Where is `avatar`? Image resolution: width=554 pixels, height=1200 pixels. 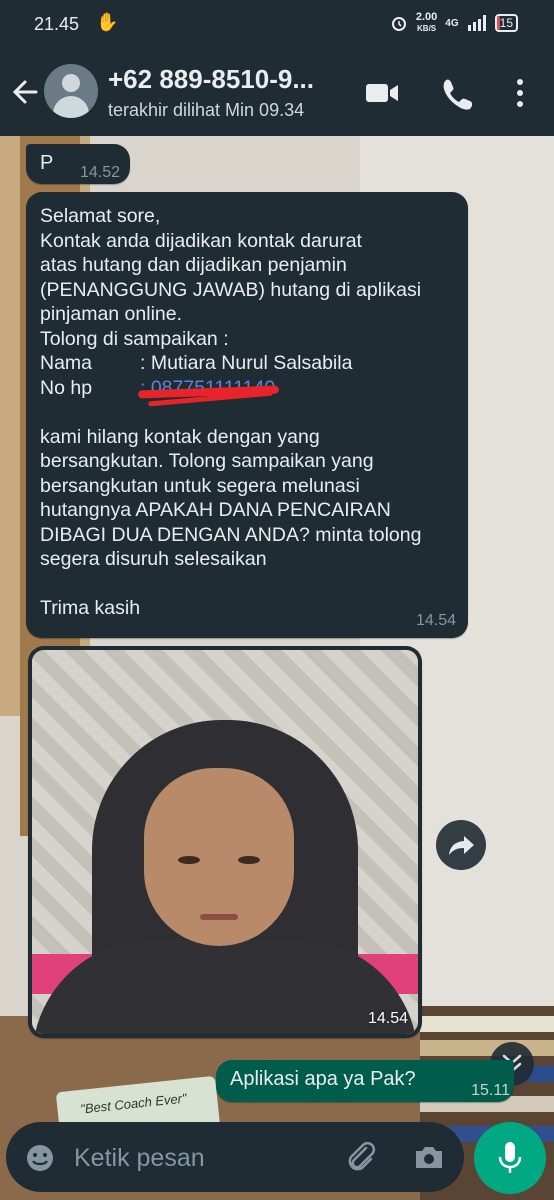
avatar is located at coordinates (71, 91).